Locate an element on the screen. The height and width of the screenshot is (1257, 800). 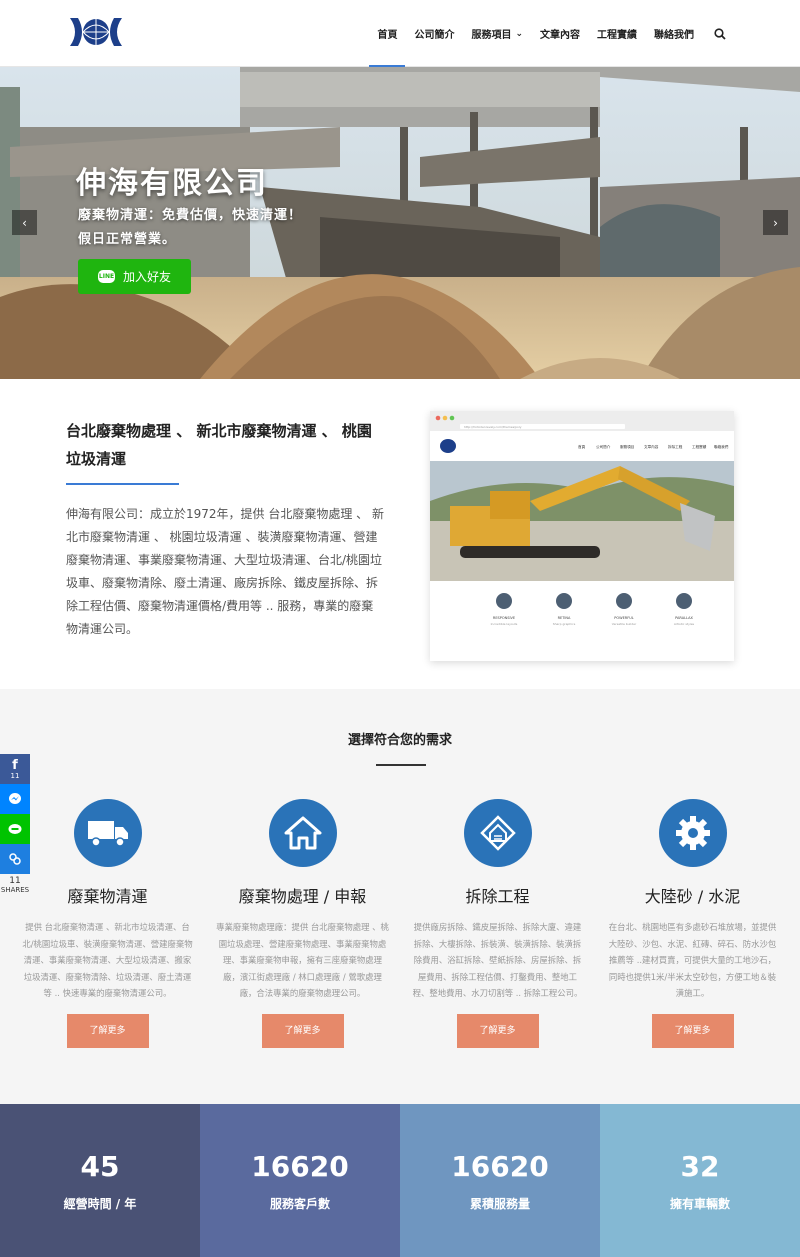
nav-item-about: 公司簡介 is located at coordinates (434, 33).